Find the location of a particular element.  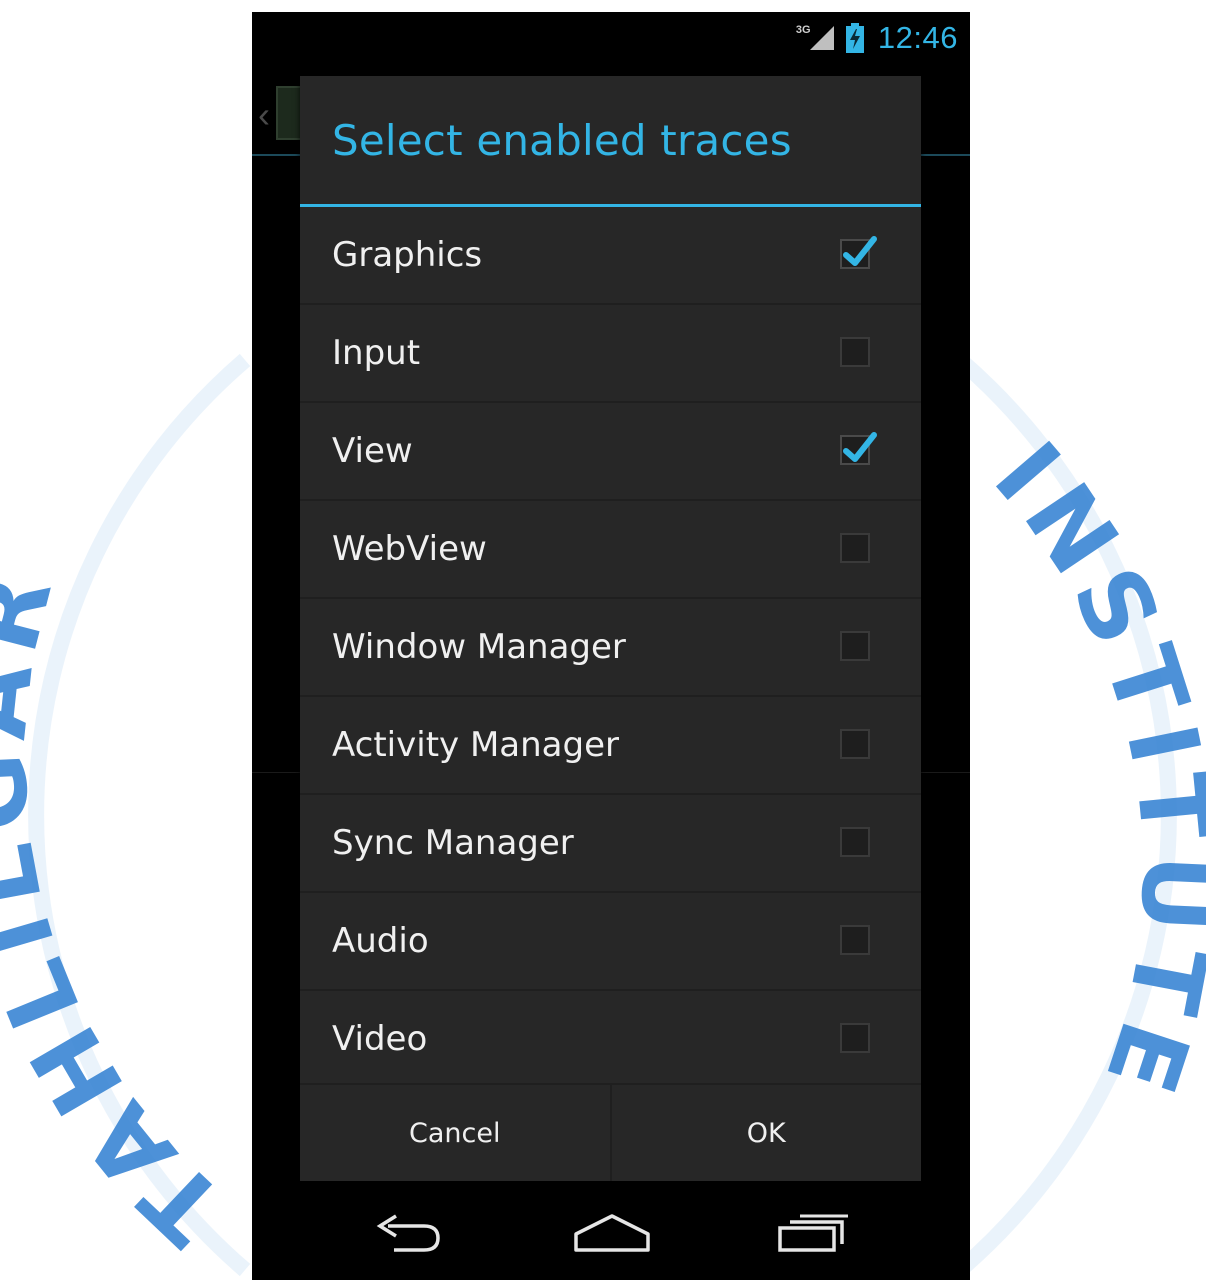

trace-item-webview: WebView is located at coordinates (610, 550).